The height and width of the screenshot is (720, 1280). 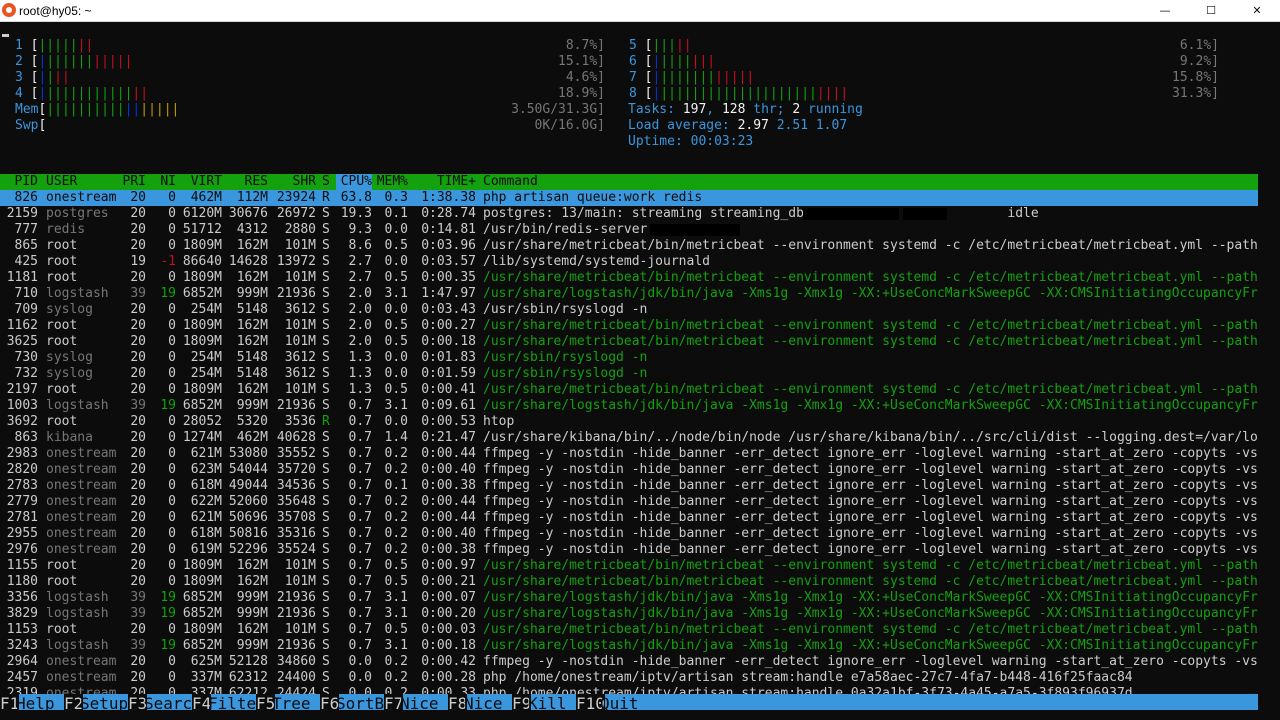 What do you see at coordinates (446, 182) in the screenshot?
I see `column-header-time: TIME+` at bounding box center [446, 182].